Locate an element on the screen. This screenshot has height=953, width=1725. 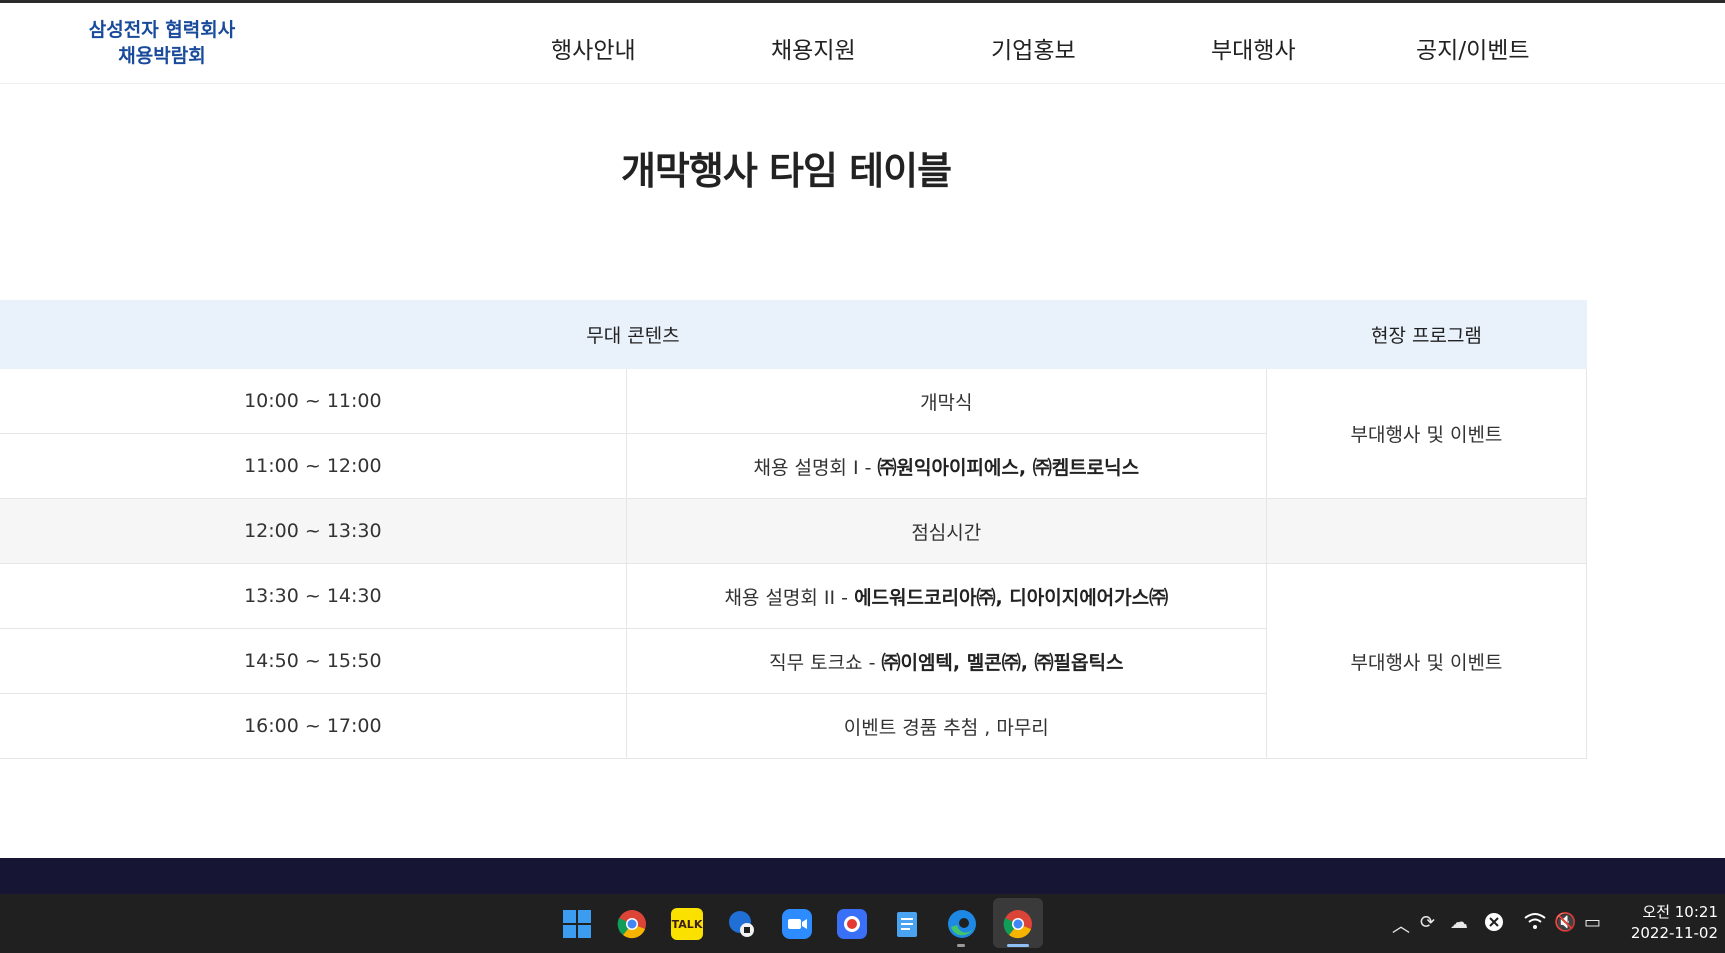
zoom-icon is located at coordinates (797, 924).